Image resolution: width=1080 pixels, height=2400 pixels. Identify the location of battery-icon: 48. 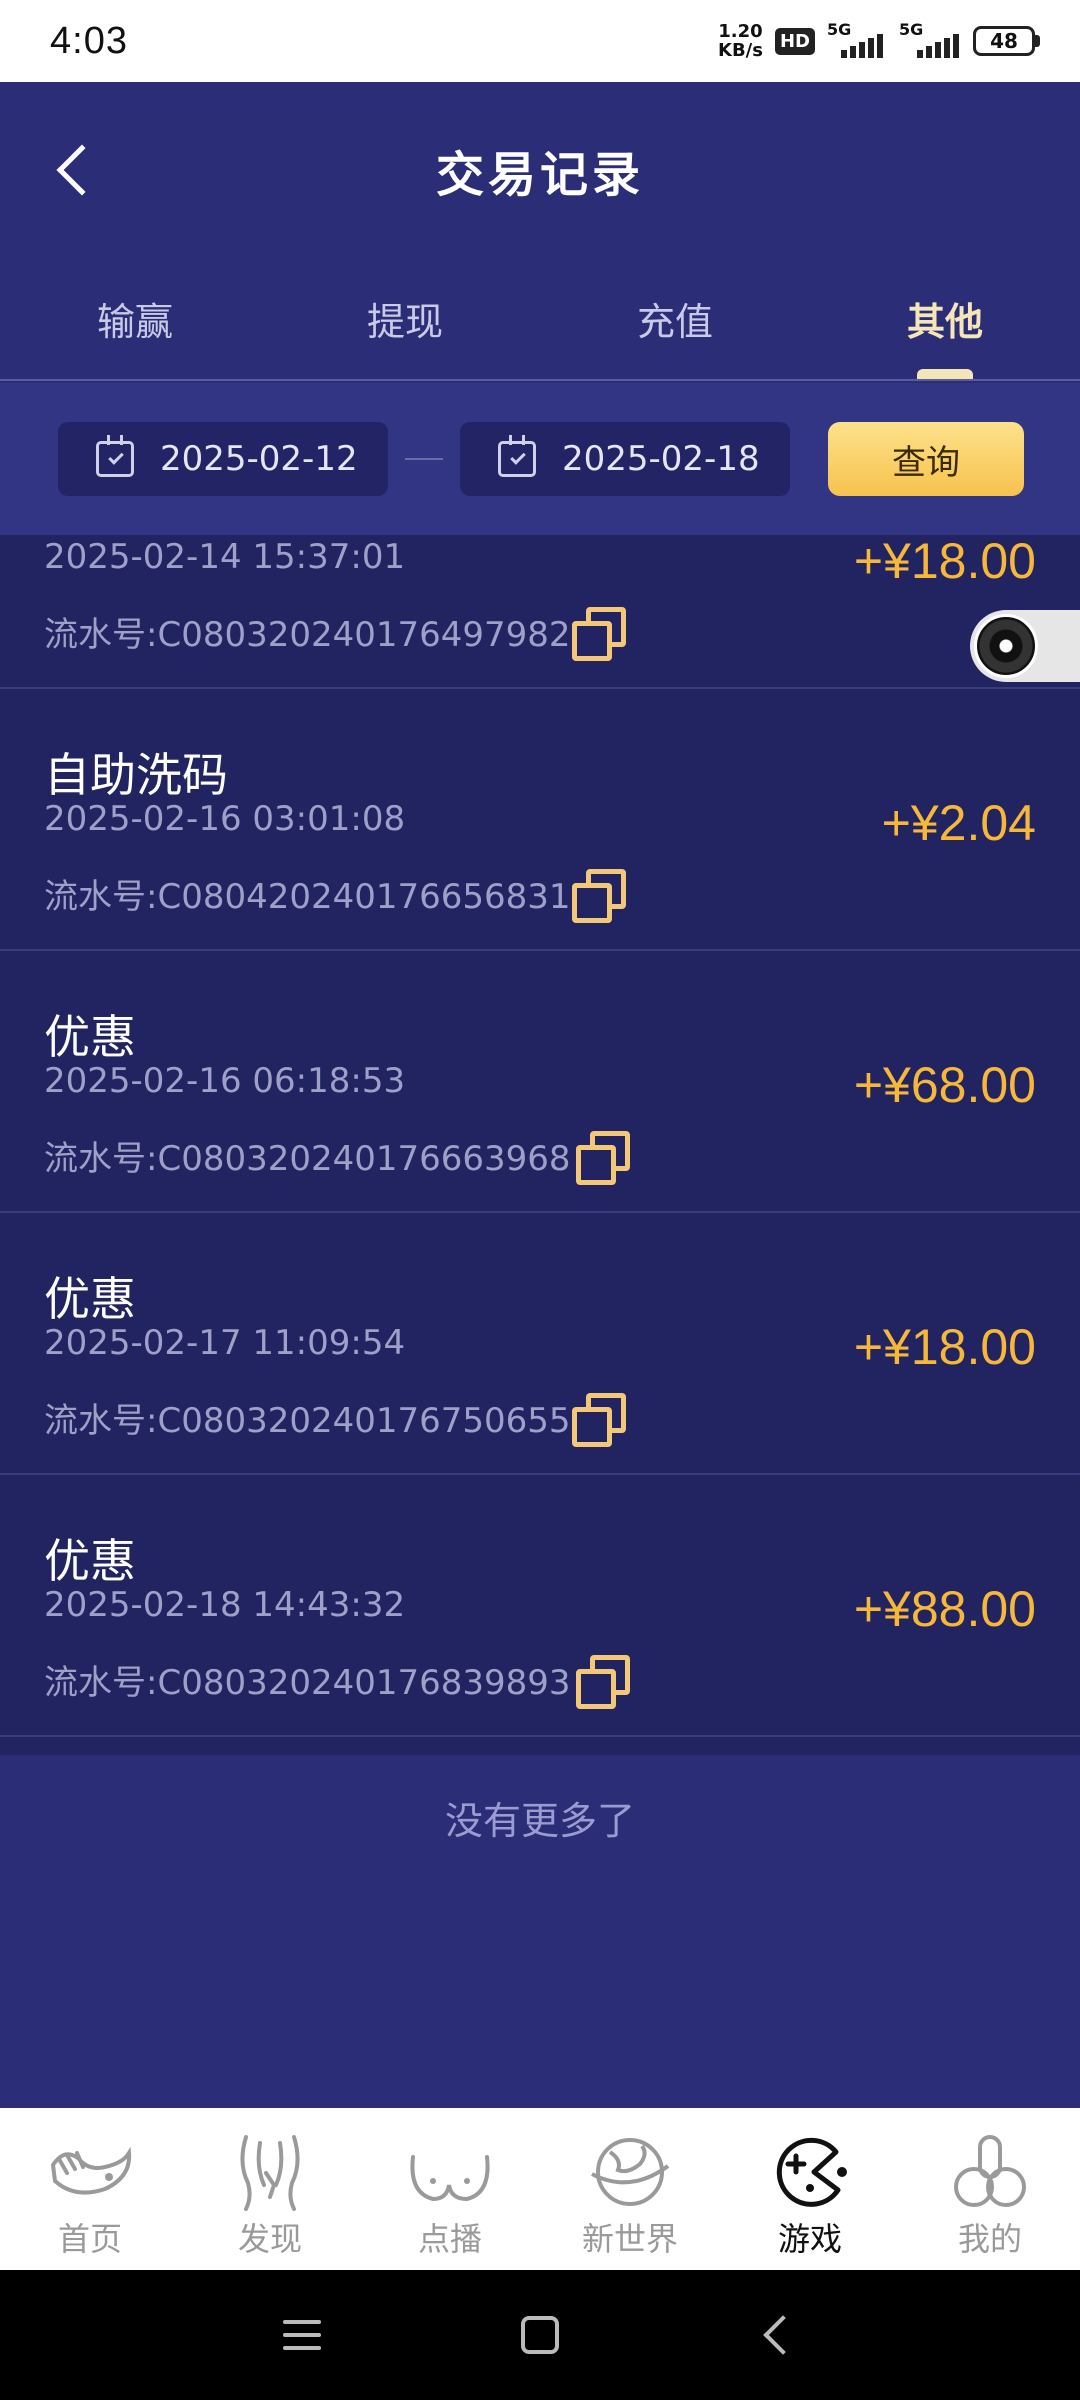
(1006, 41).